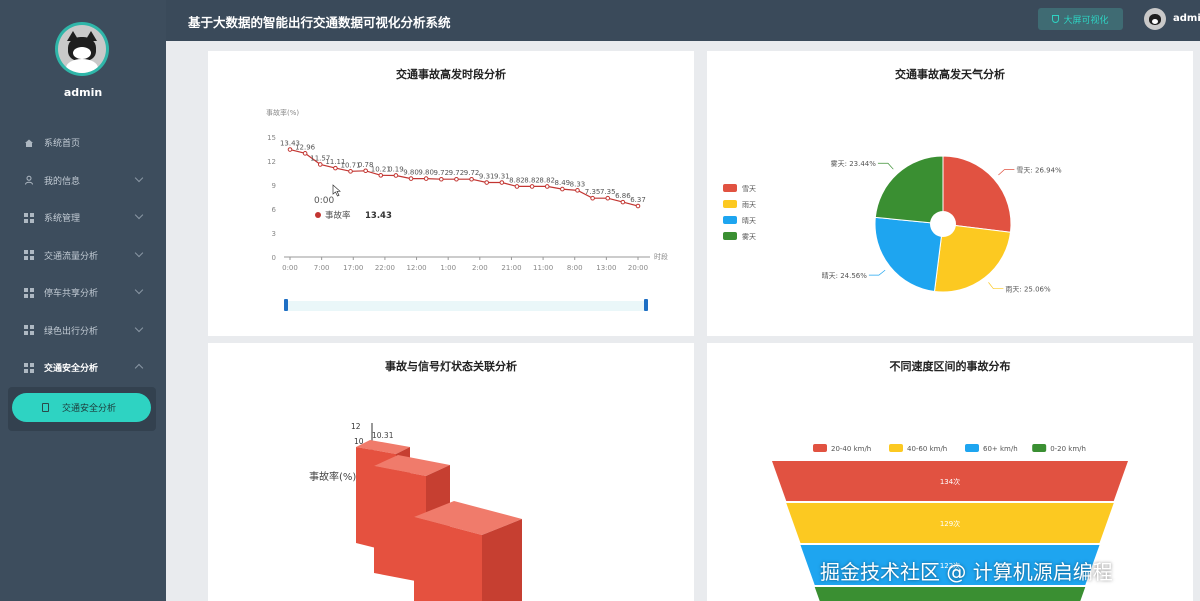  What do you see at coordinates (274, 186) in the screenshot?
I see `y-tick-label: 9` at bounding box center [274, 186].